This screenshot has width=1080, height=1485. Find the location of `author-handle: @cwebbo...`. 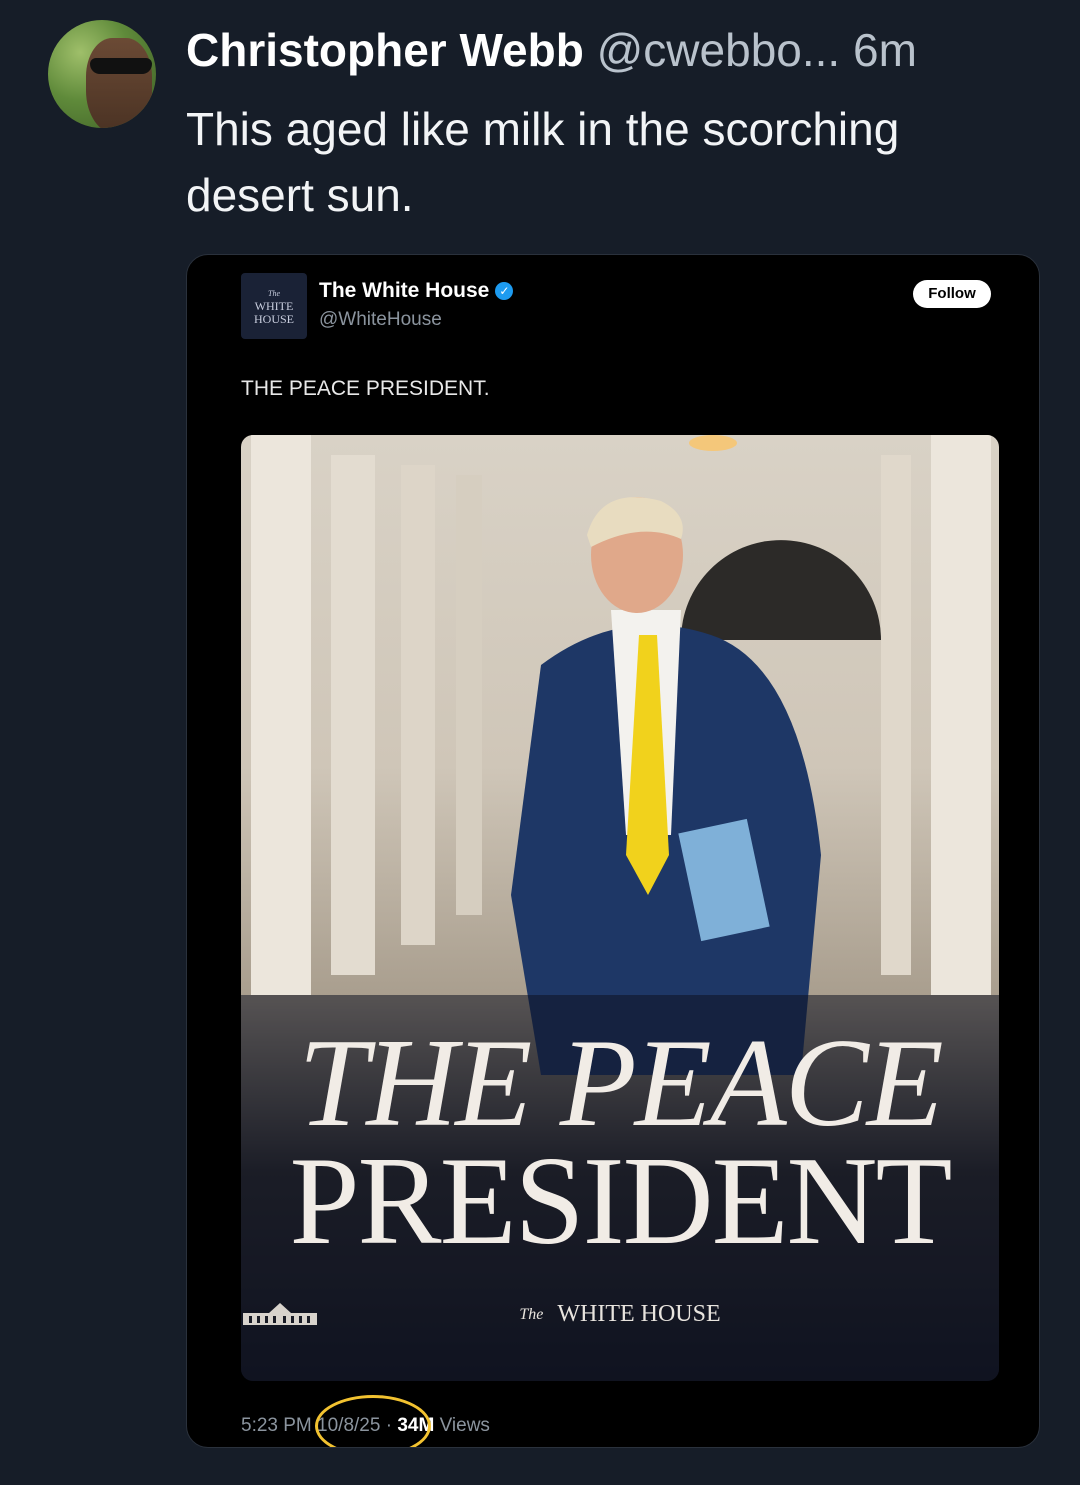

author-handle: @cwebbo... is located at coordinates (719, 50).